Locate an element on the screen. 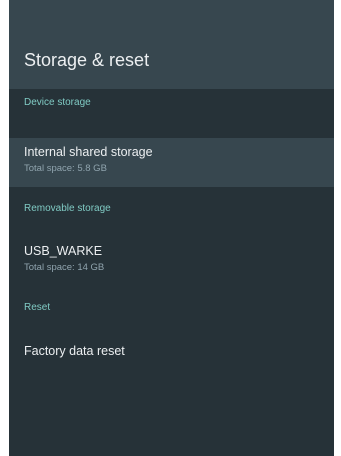 The image size is (341, 456). item-subtitle: Total space: 14 GB is located at coordinates (64, 267).